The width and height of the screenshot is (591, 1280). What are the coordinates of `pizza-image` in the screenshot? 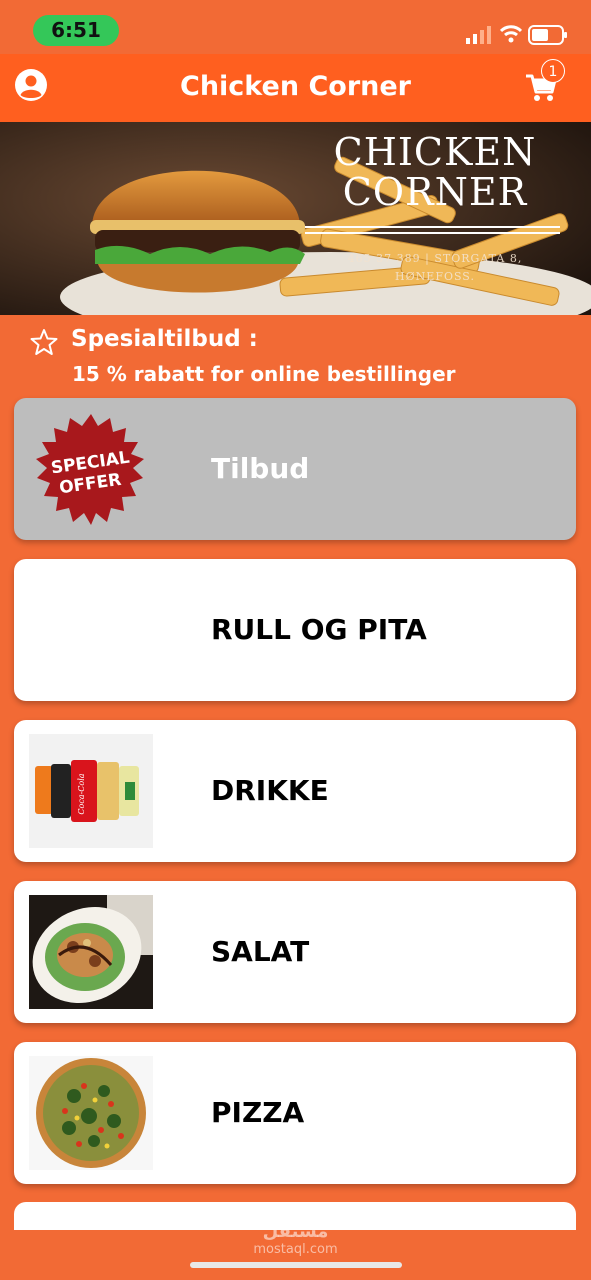 It's located at (91, 1113).